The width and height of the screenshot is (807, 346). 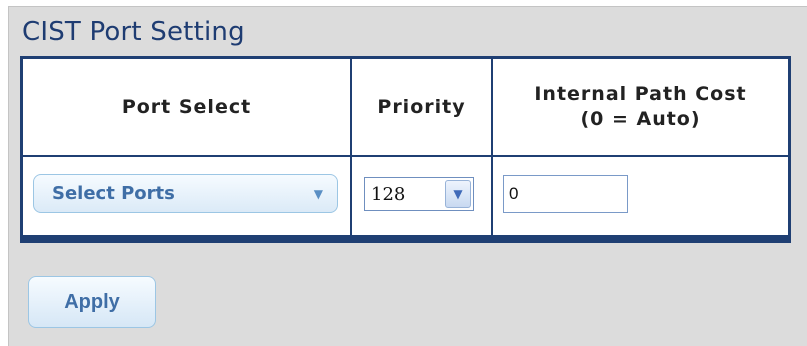 I want to click on priority-value: 128, so click(x=388, y=194).